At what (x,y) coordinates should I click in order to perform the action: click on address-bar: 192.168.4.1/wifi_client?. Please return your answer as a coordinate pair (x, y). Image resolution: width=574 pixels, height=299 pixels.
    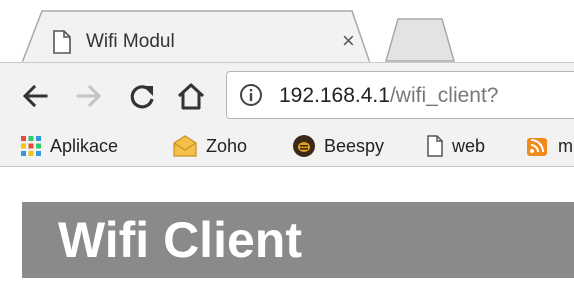
    Looking at the image, I should click on (400, 95).